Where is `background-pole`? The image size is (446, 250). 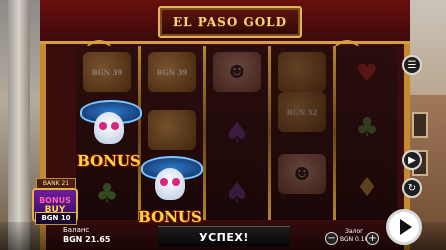 background-pole is located at coordinates (19, 125).